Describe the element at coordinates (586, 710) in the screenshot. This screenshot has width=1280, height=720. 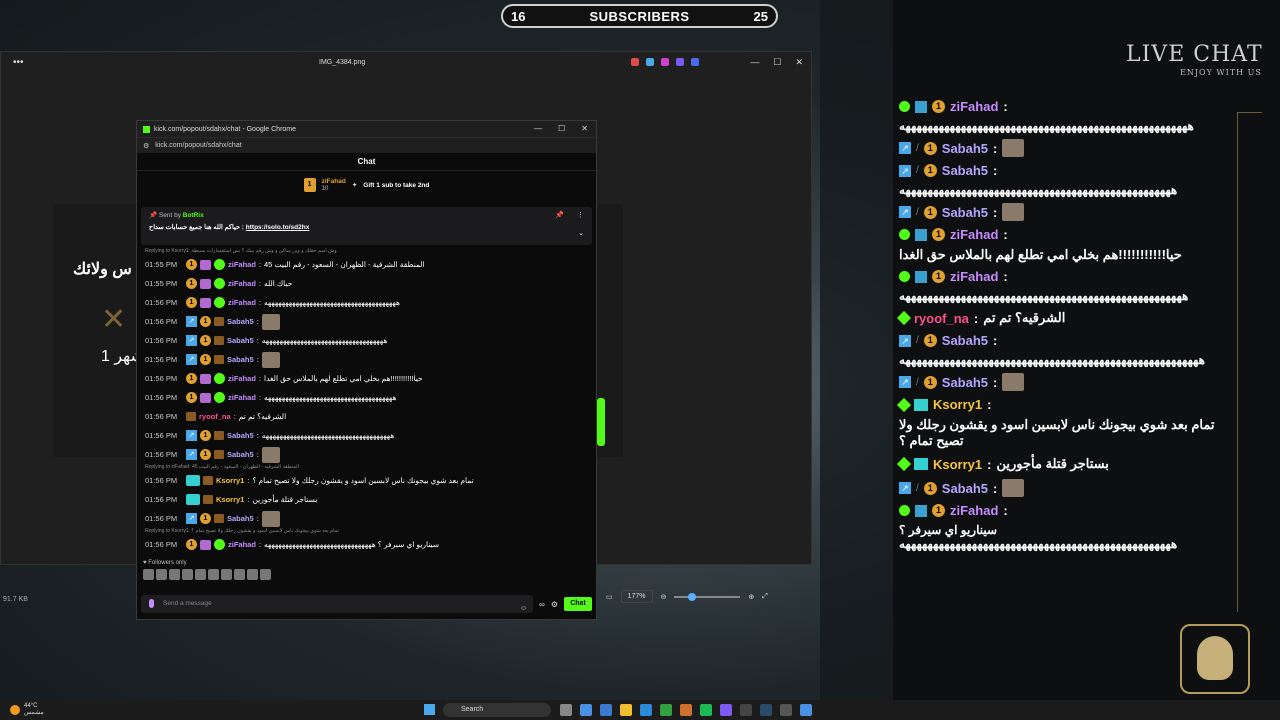
I see `chrome-icon` at that location.